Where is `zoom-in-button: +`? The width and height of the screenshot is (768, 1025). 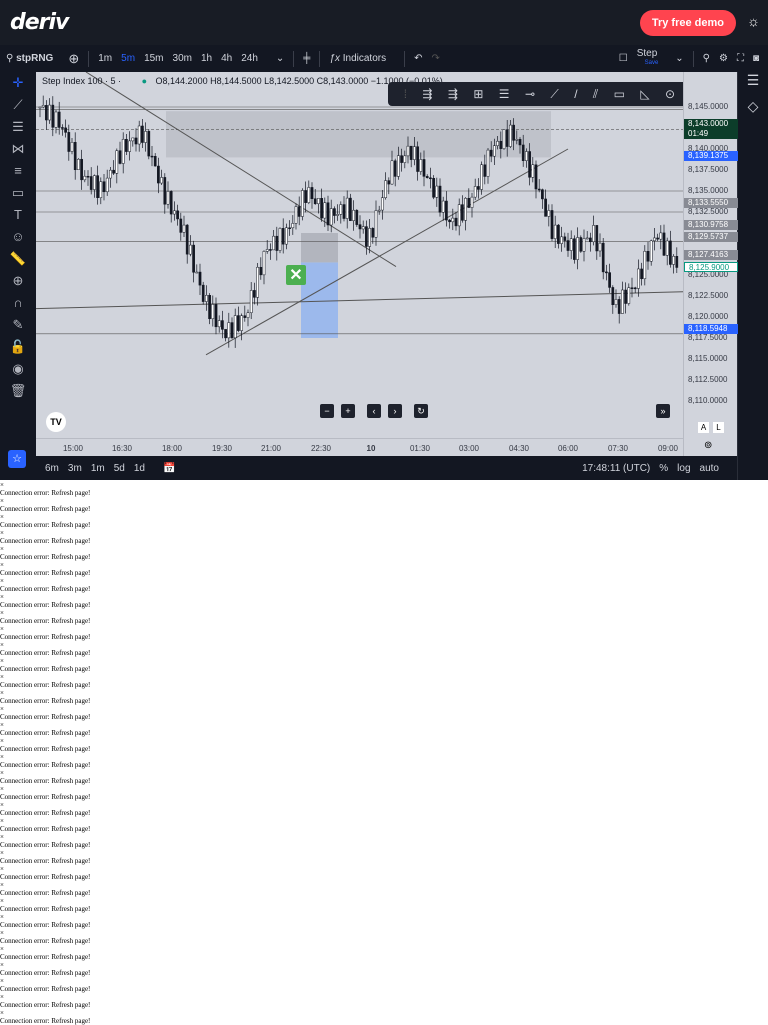 zoom-in-button: + is located at coordinates (348, 411).